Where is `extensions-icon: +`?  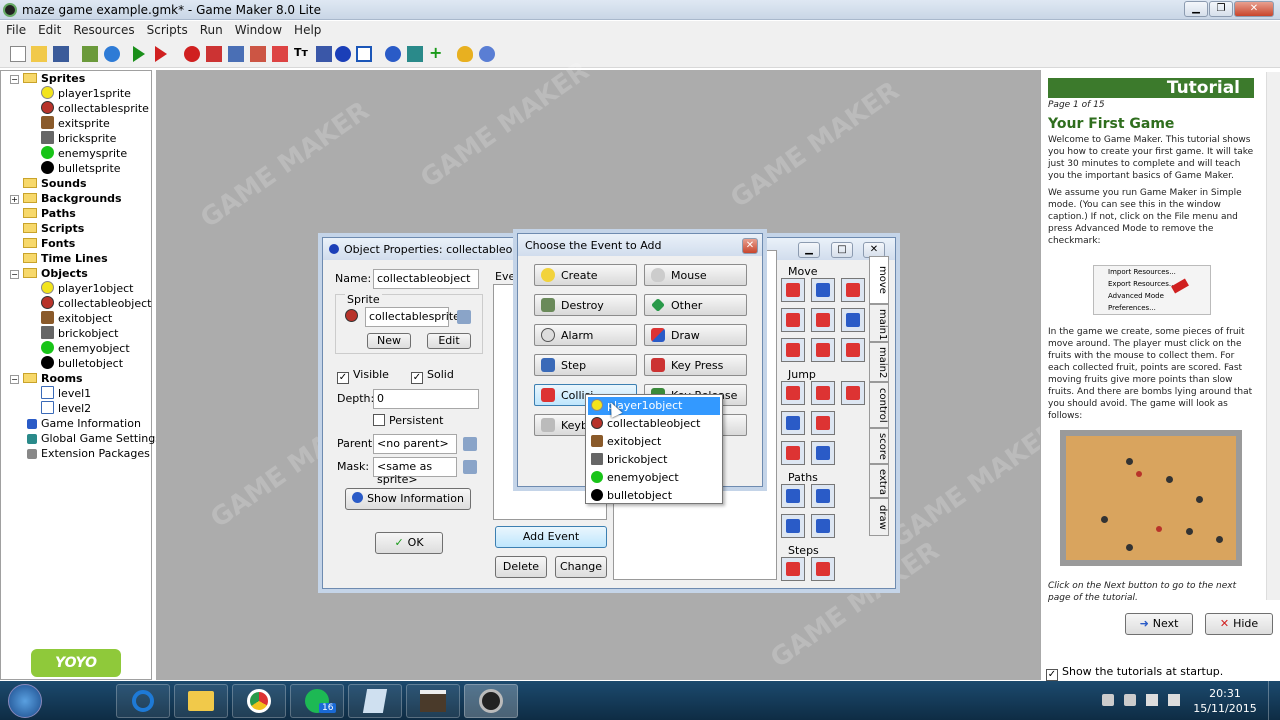 extensions-icon: + is located at coordinates (437, 53).